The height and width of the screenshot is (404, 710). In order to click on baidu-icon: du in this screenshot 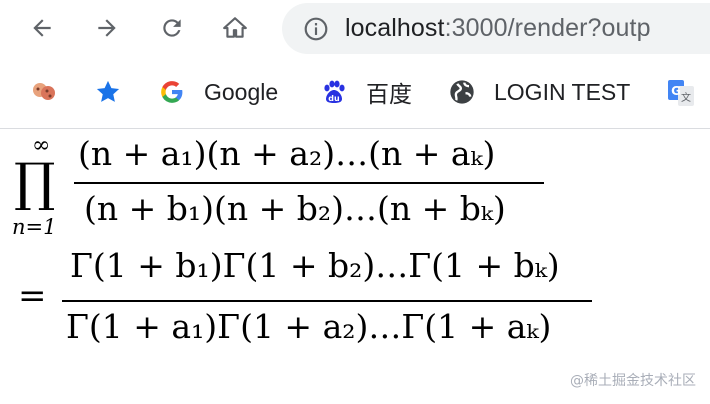, I will do `click(334, 92)`.